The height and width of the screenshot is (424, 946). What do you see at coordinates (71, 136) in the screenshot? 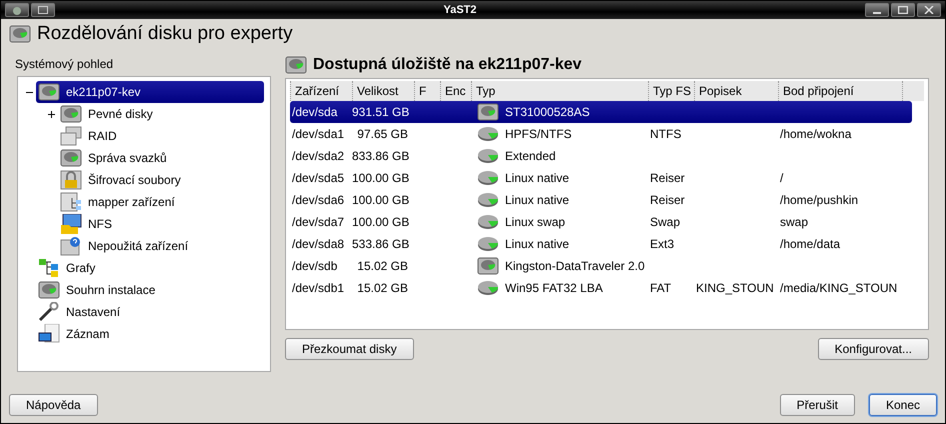
I see `raid-icon` at bounding box center [71, 136].